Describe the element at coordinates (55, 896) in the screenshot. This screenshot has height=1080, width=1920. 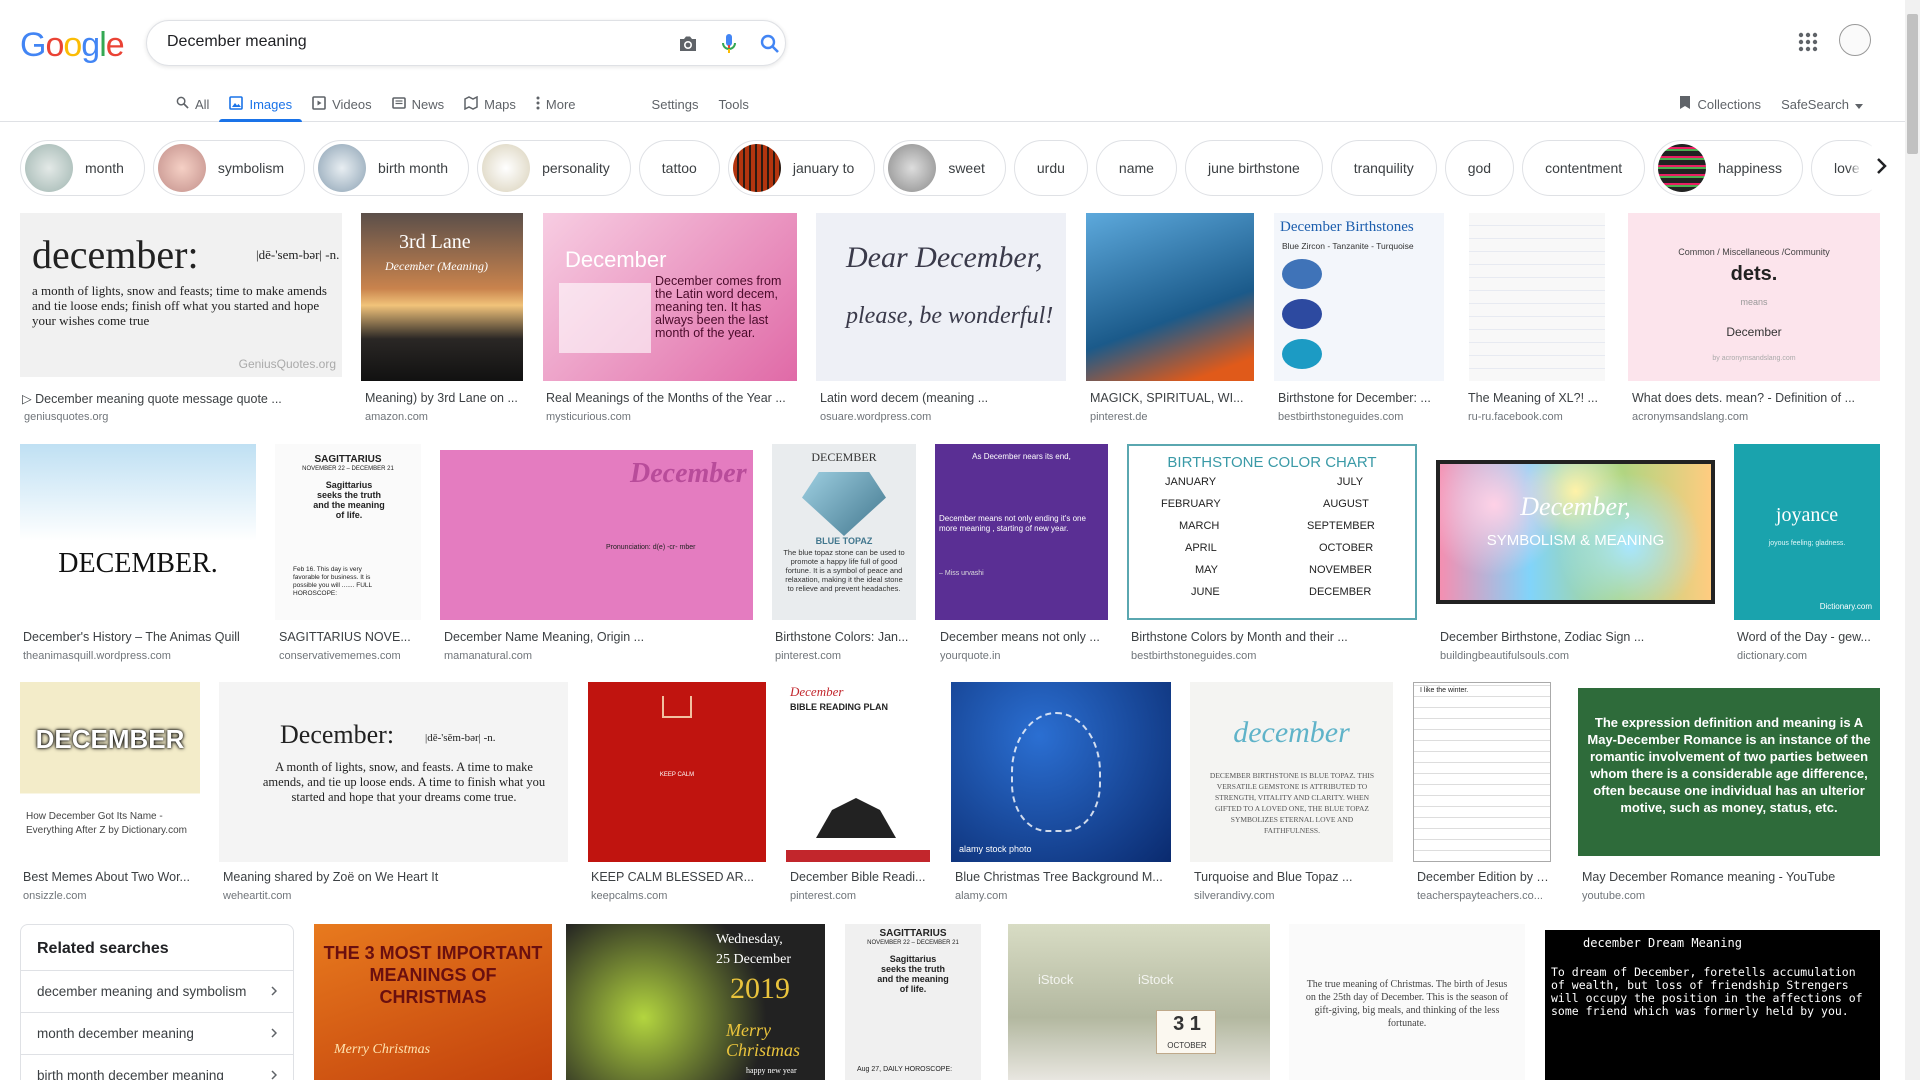
I see `result-source: onsizzle.com` at that location.